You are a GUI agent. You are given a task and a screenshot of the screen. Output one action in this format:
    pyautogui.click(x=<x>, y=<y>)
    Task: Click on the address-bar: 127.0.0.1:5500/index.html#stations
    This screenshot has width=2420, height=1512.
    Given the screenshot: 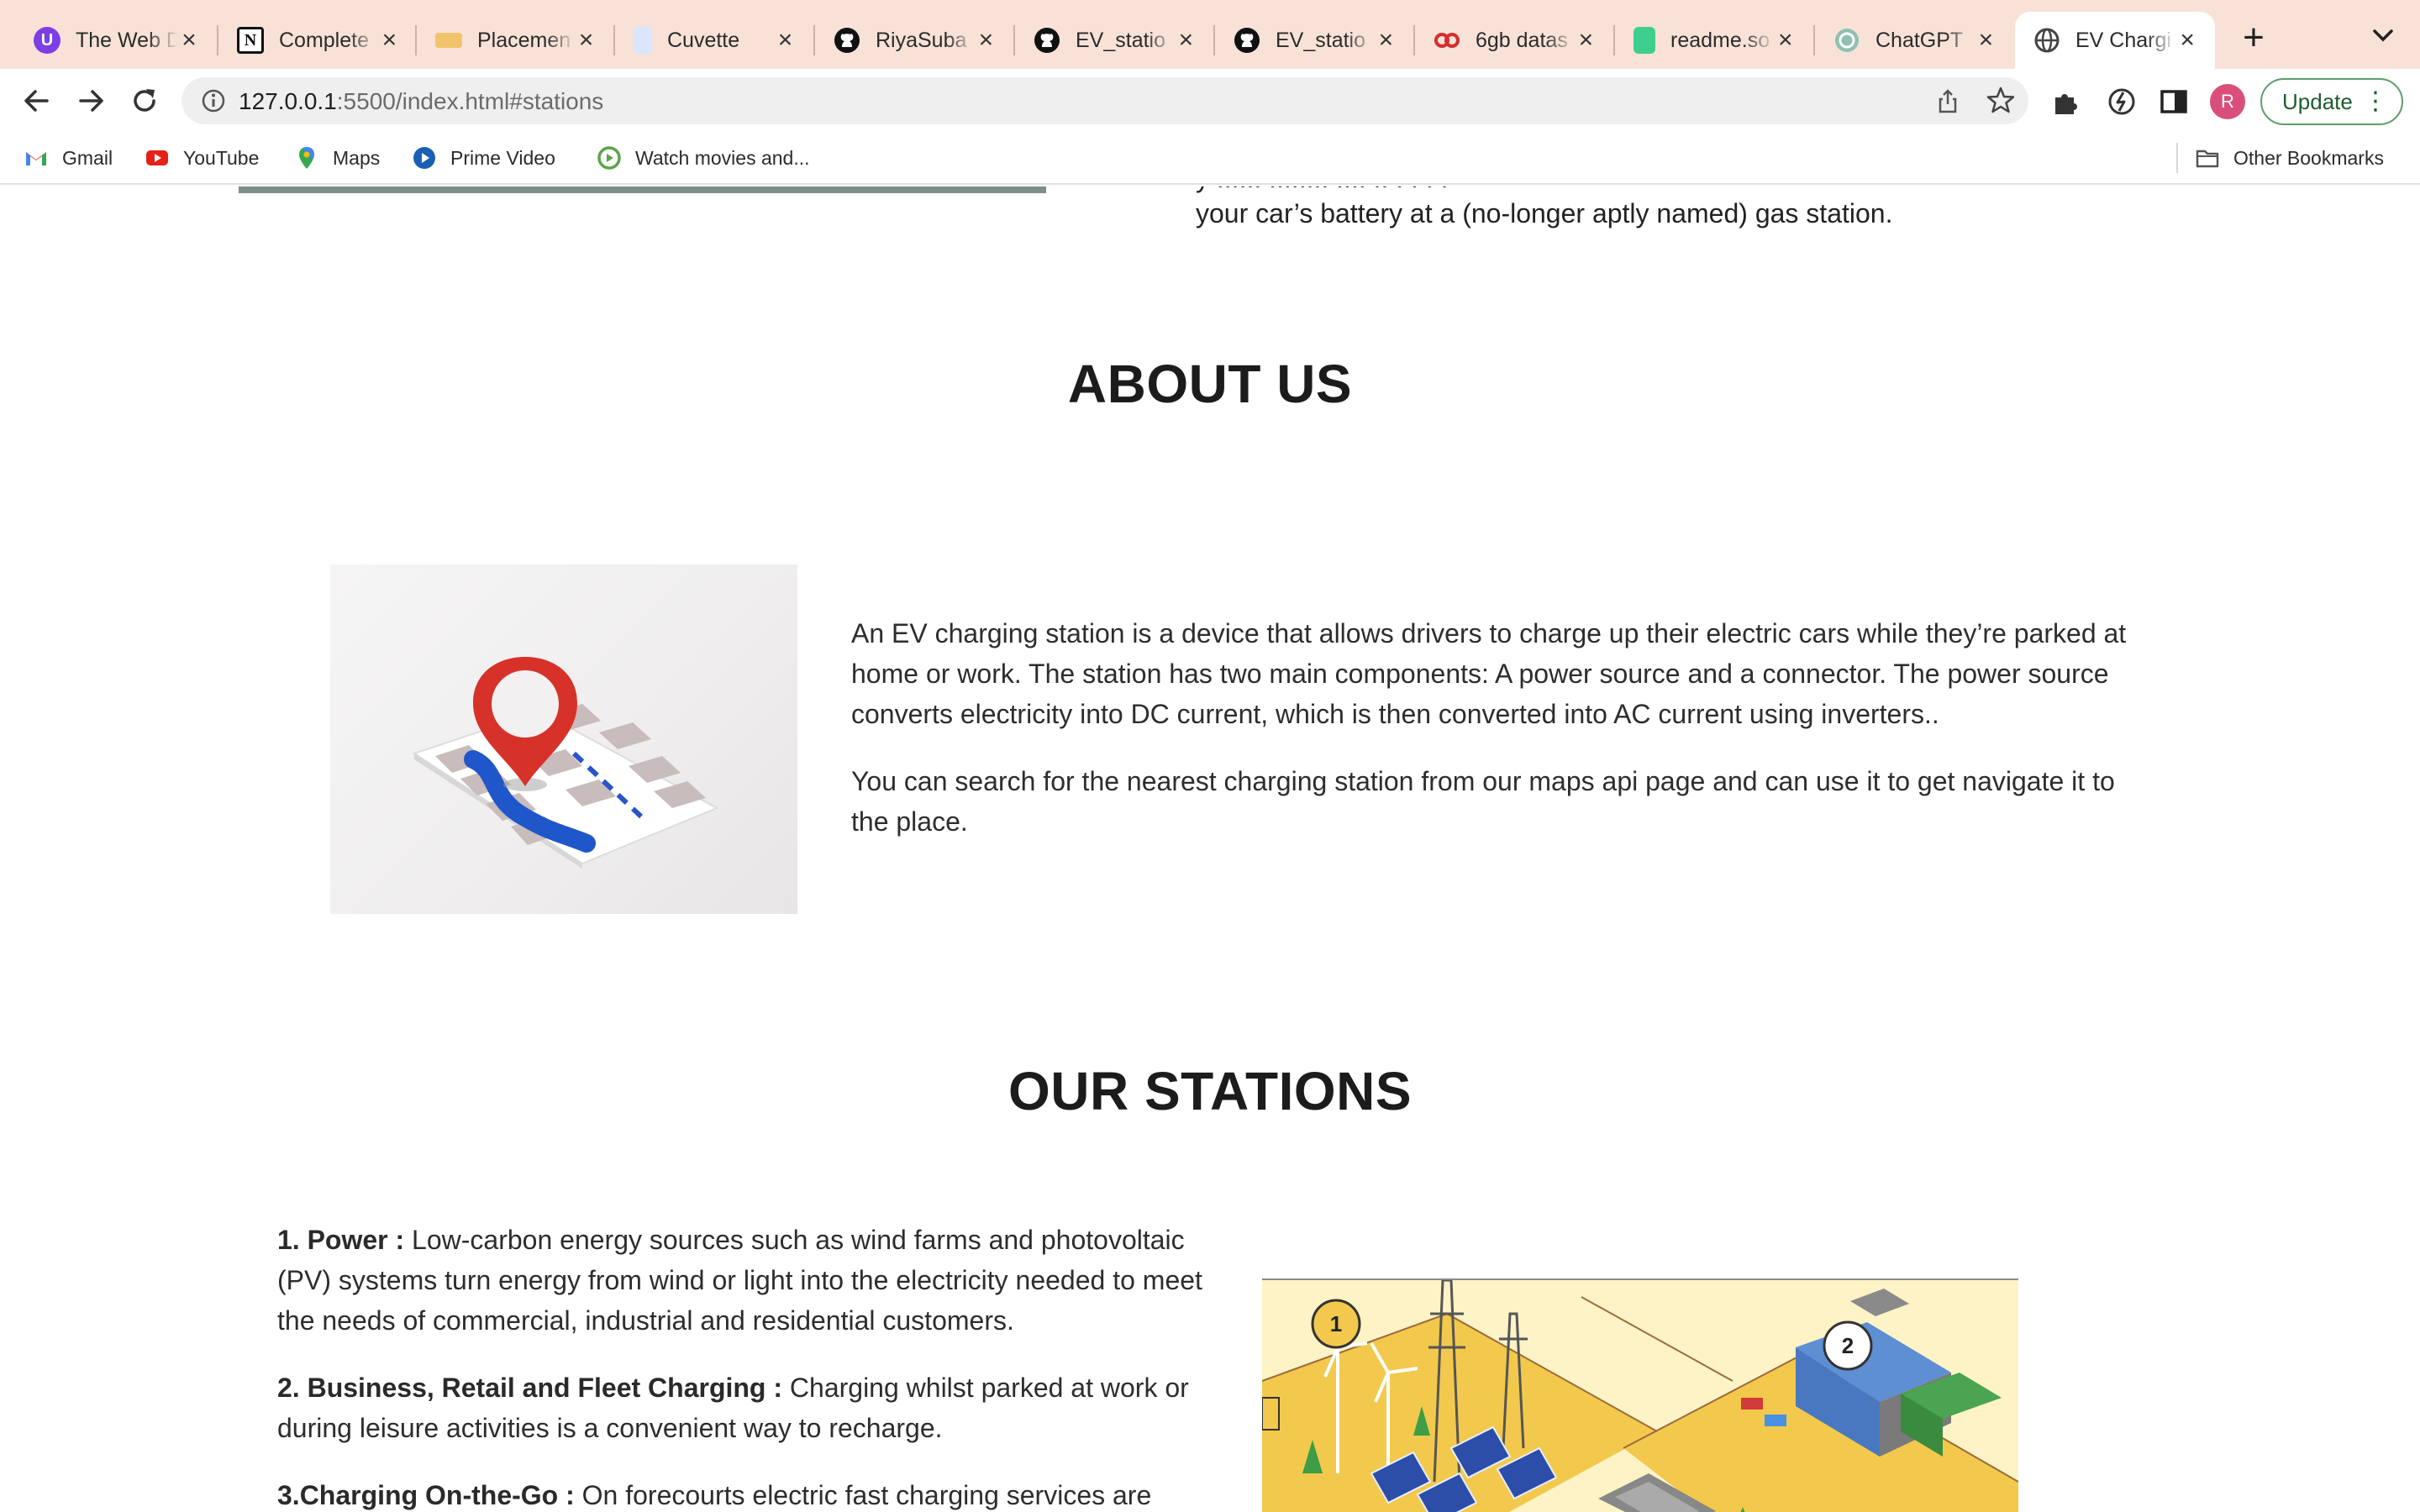 What is the action you would take?
    pyautogui.click(x=1105, y=100)
    